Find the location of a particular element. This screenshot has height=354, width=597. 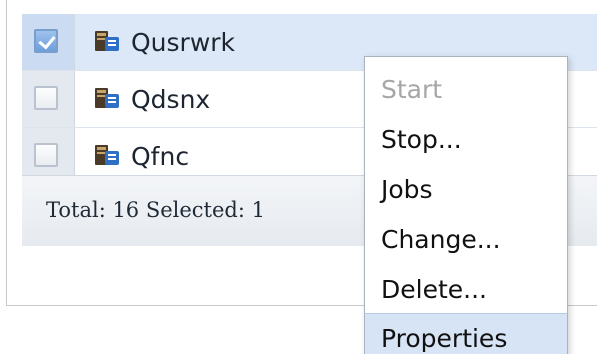

menu-item-start: Start is located at coordinates (466, 90).